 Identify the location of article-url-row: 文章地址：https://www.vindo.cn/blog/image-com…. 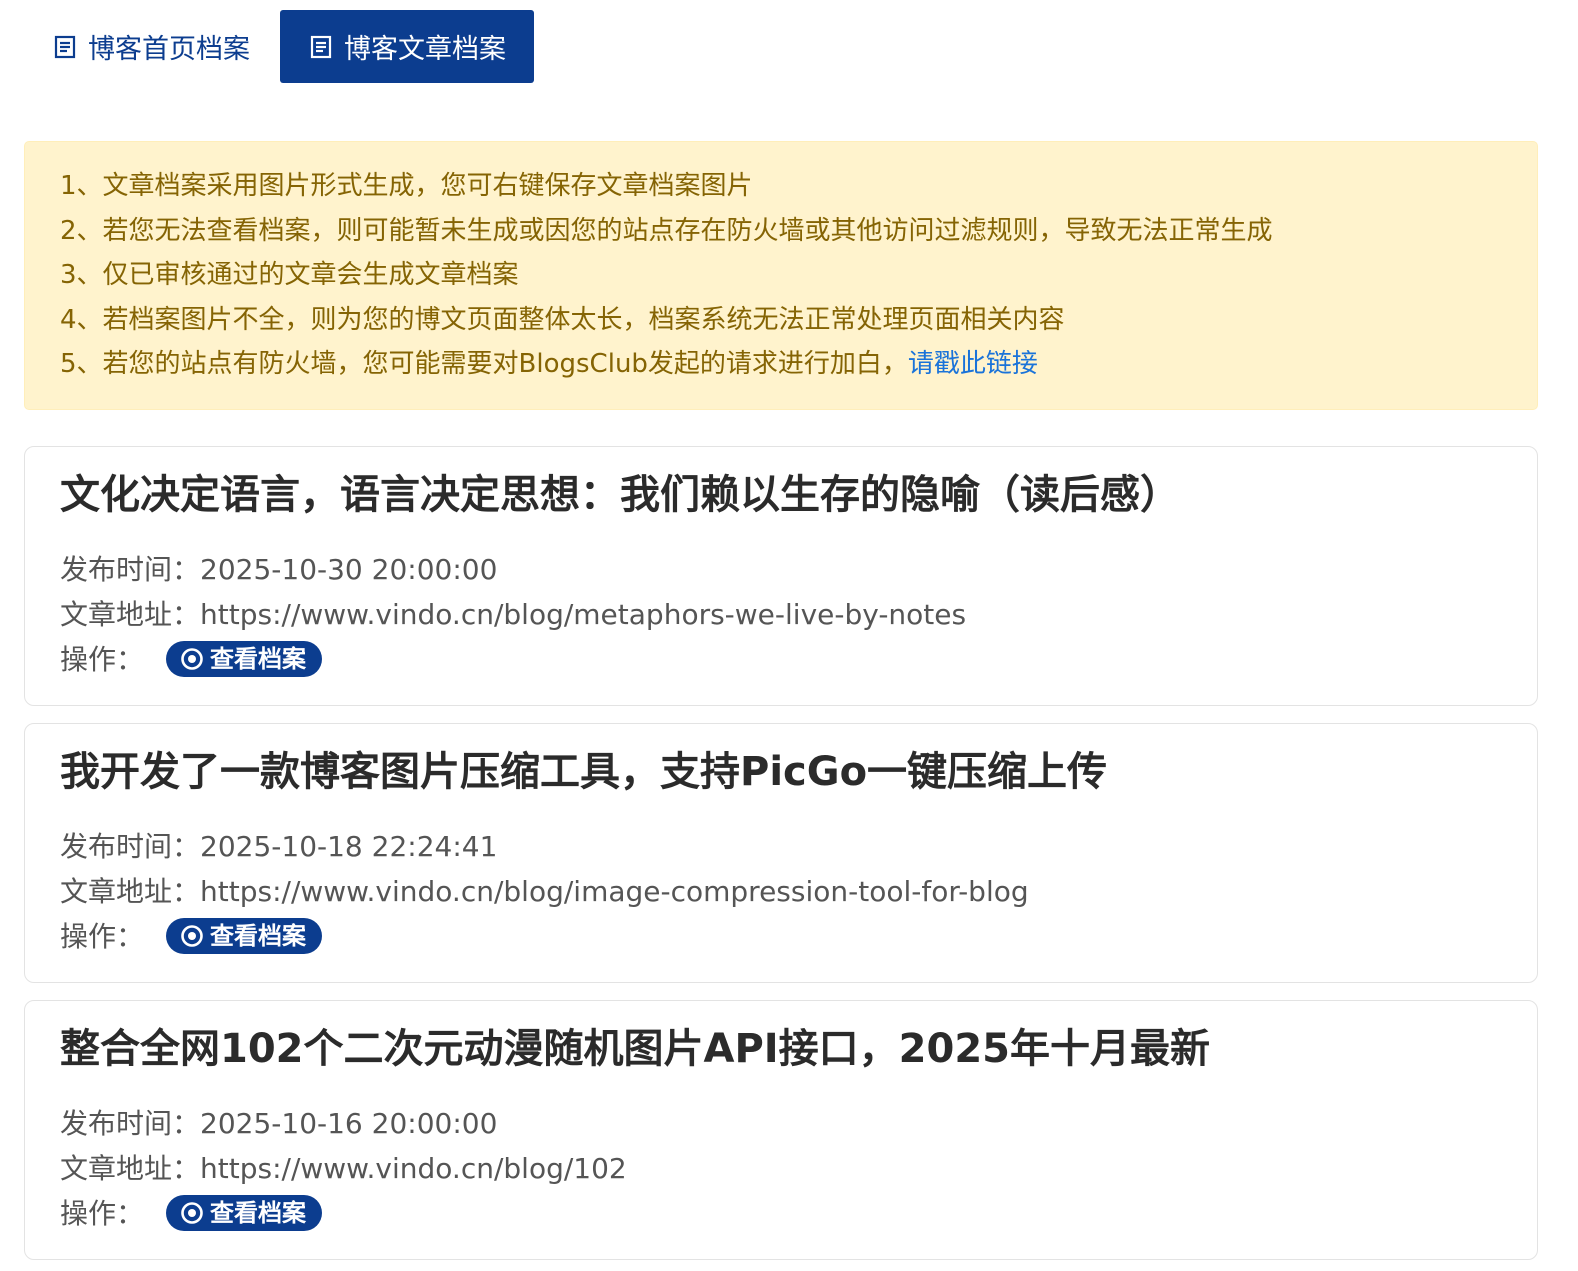
(781, 891).